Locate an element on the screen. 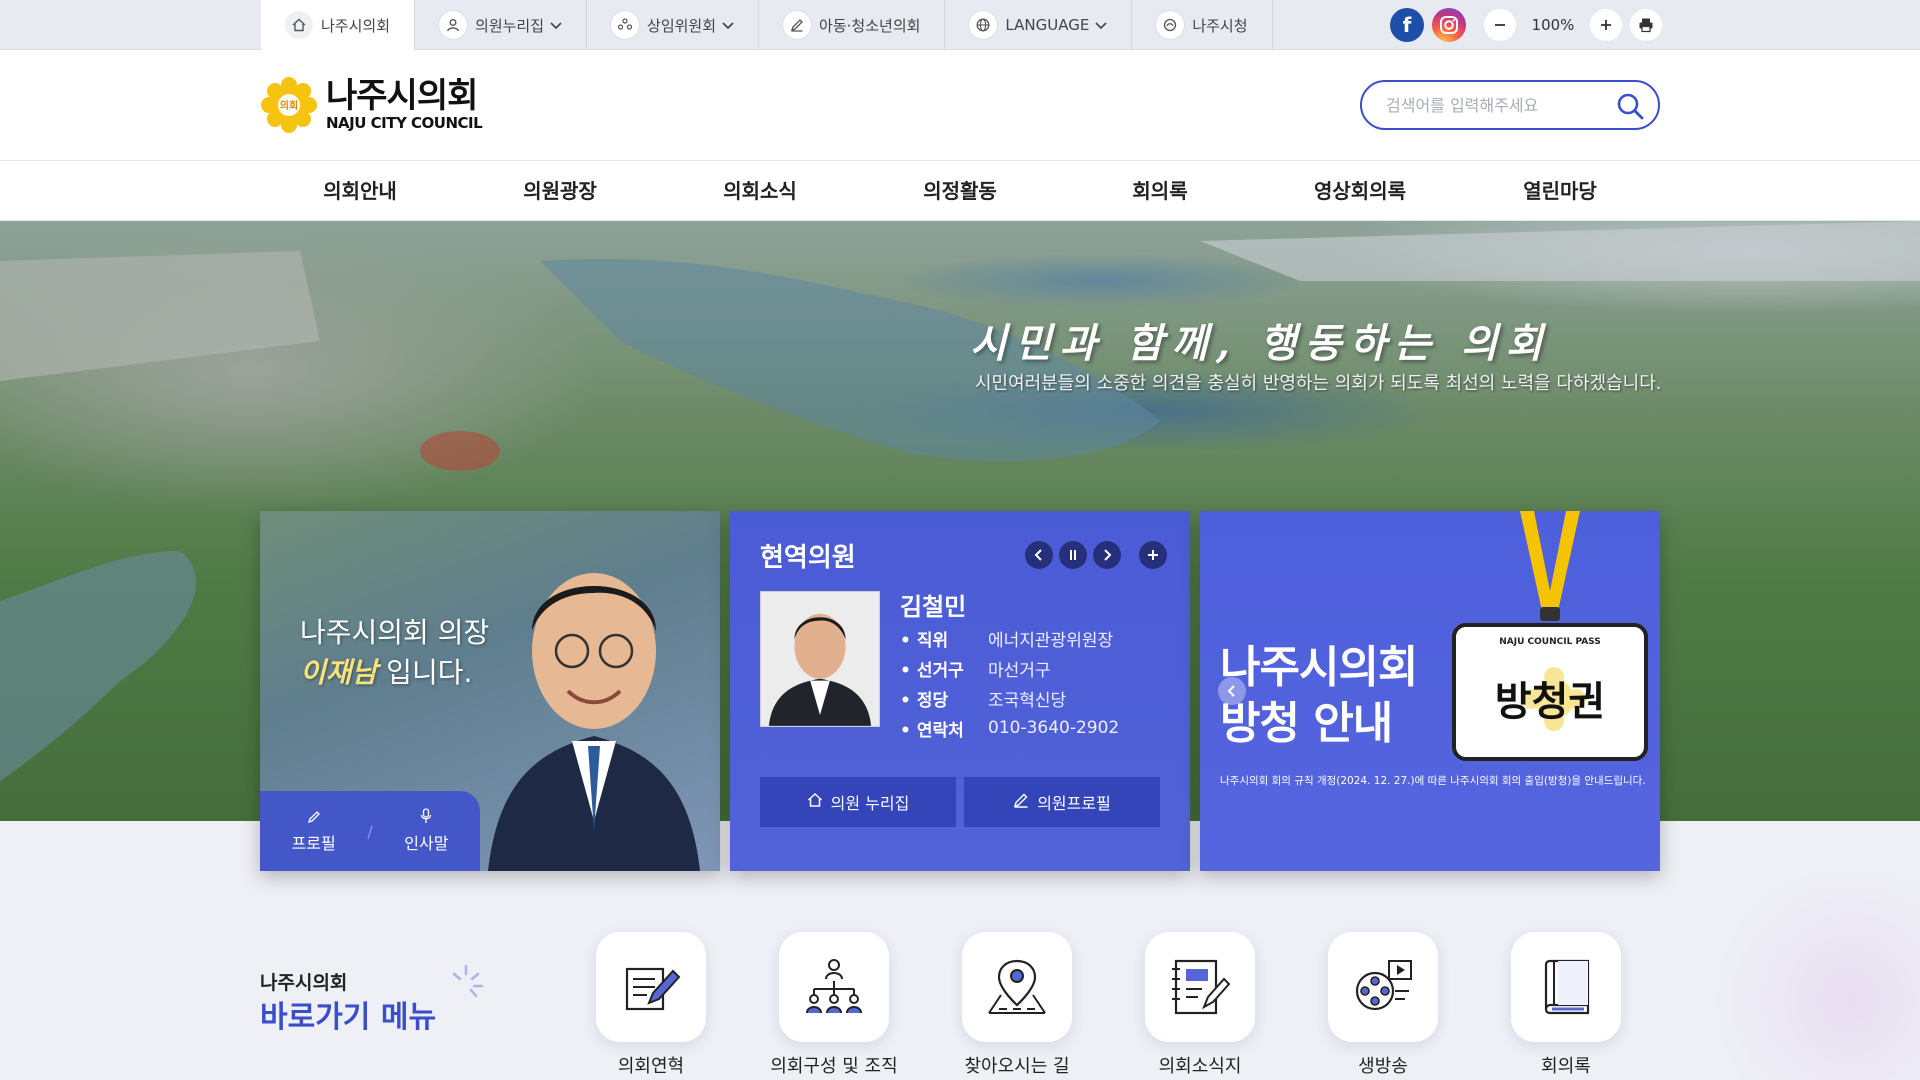  member-photo is located at coordinates (820, 659).